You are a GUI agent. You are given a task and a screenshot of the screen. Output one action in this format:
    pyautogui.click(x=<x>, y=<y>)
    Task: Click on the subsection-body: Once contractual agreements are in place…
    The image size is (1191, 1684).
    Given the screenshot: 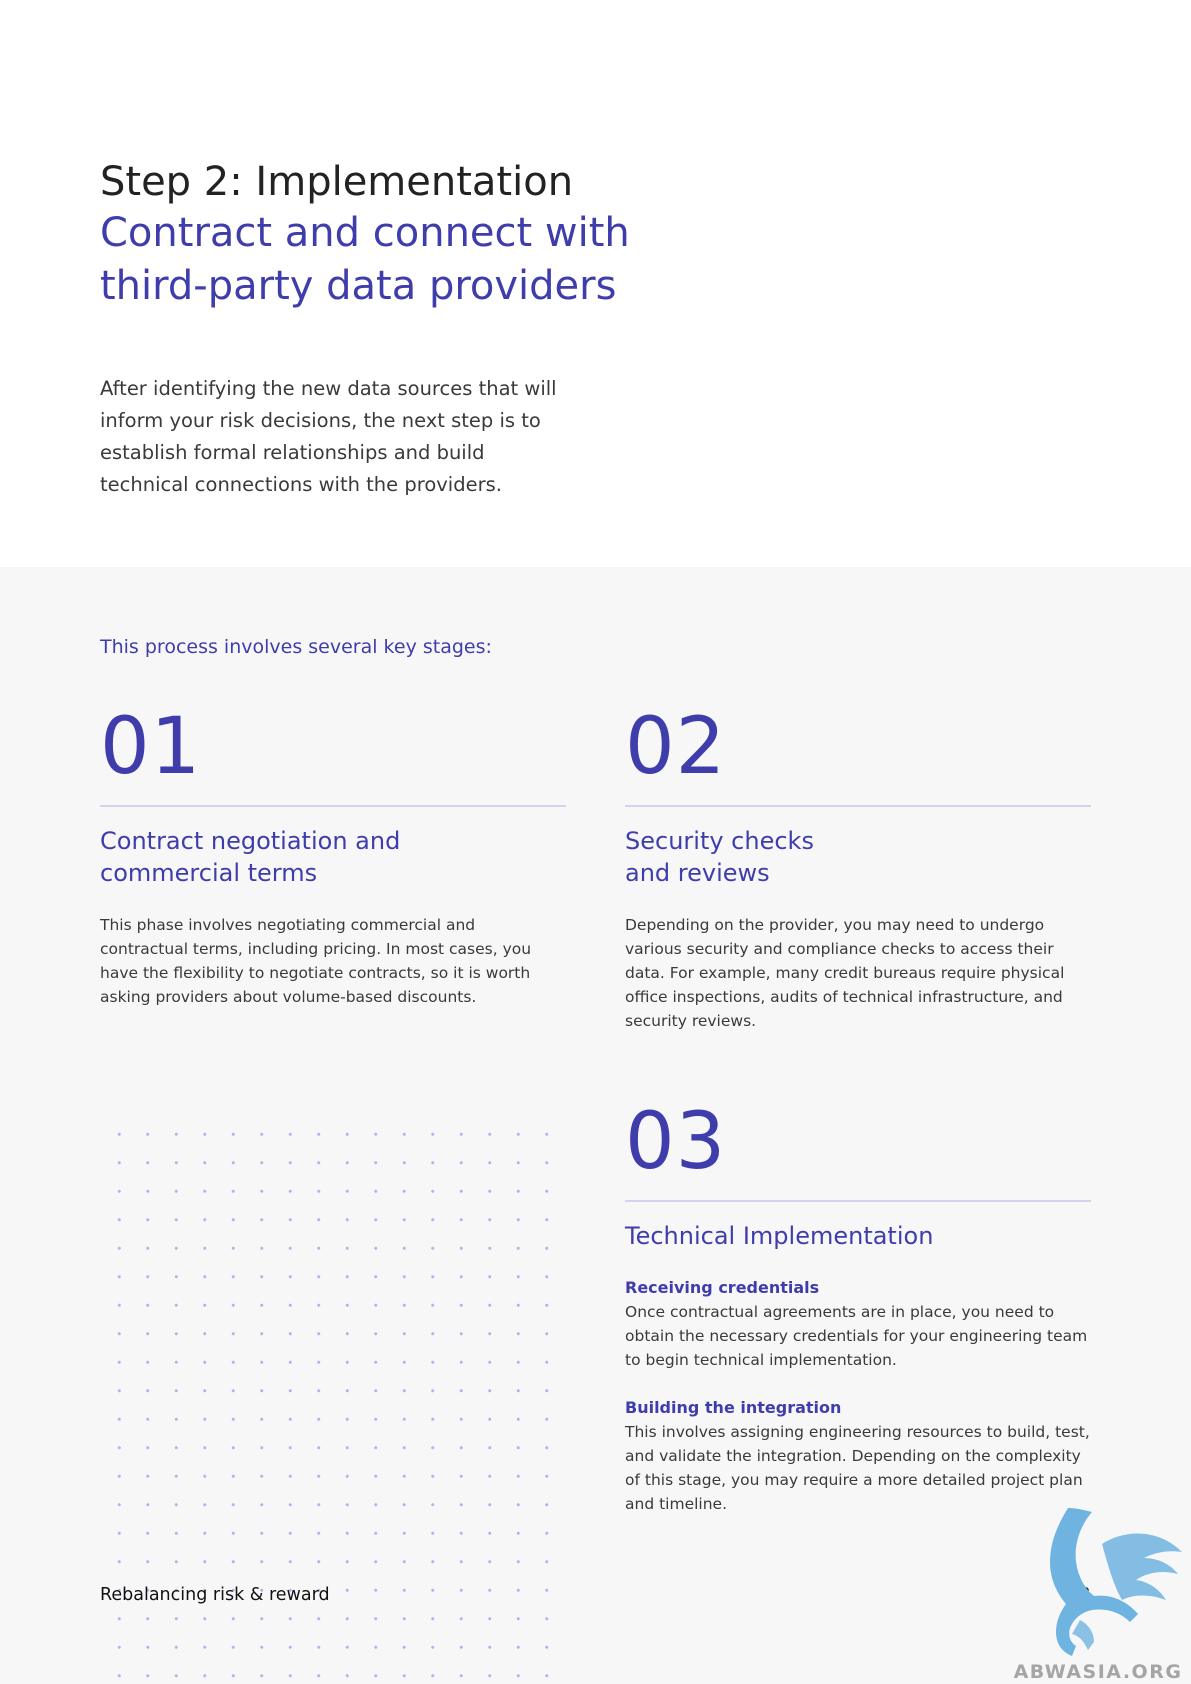 What is the action you would take?
    pyautogui.click(x=856, y=1336)
    